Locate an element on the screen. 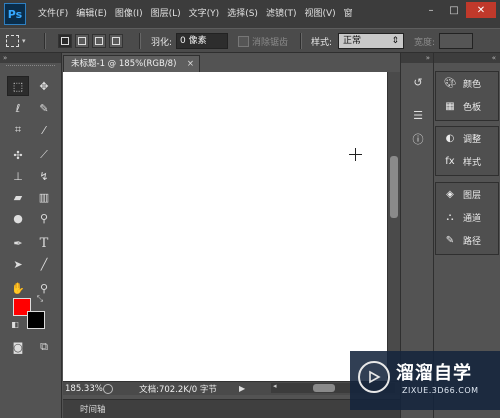 This screenshot has width=500, height=418. channels-panel-tab: ⛬ 通道 is located at coordinates (467, 217).